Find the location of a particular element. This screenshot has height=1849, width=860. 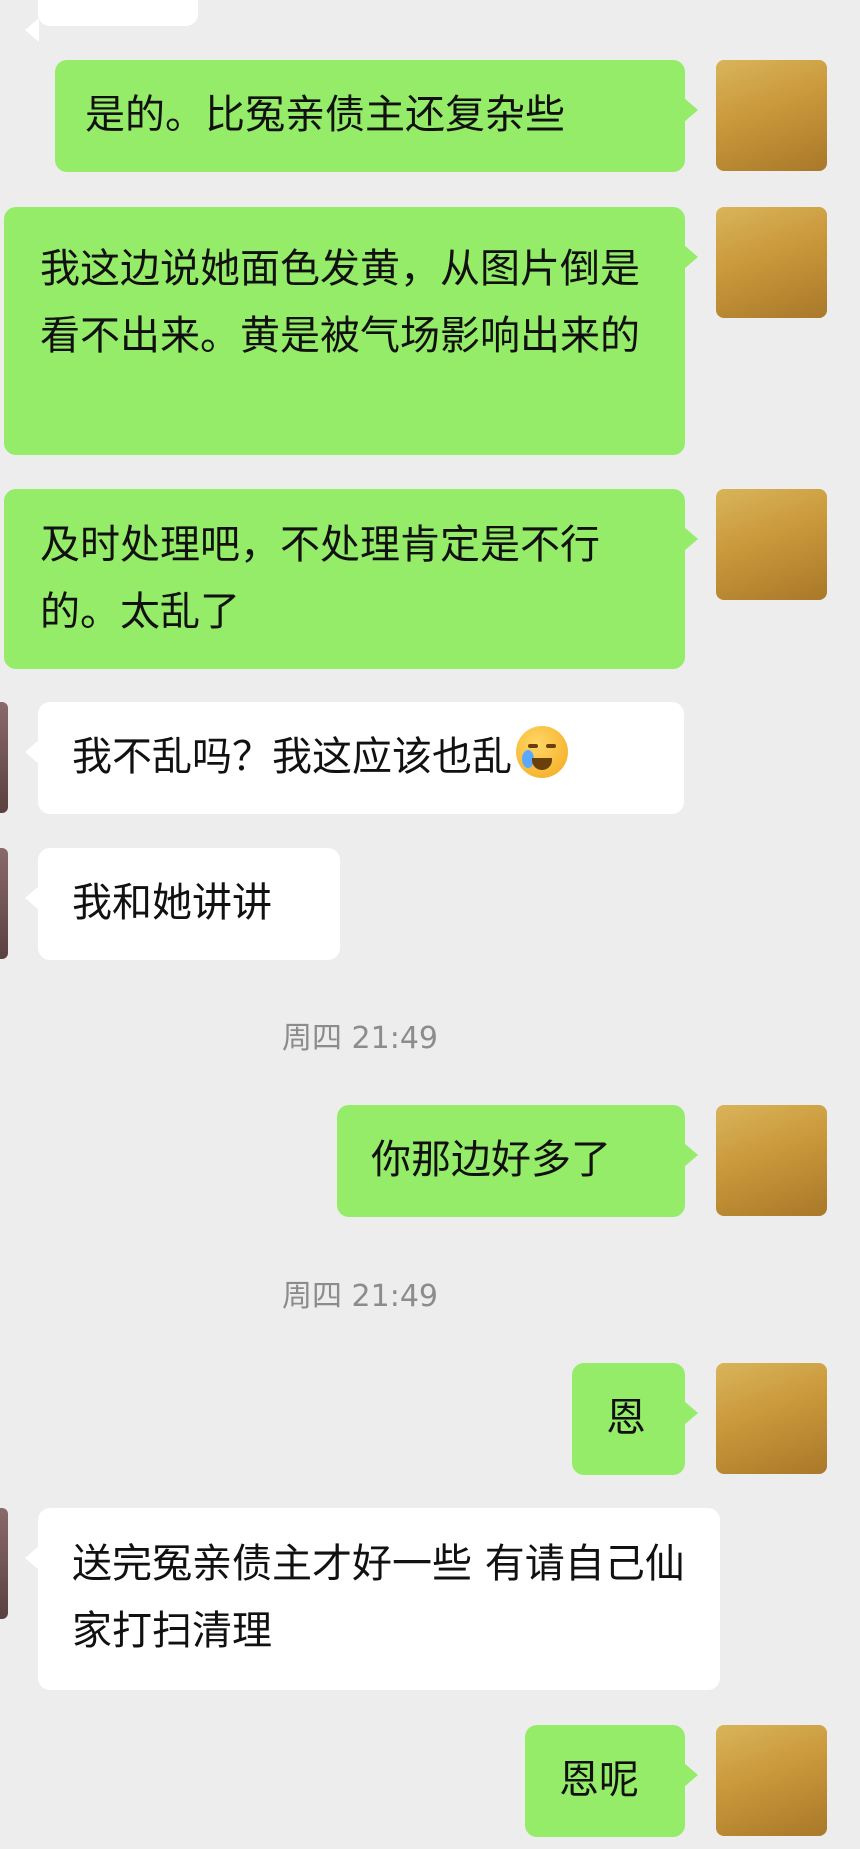

sent-message-bubble: 恩 is located at coordinates (635, 1419).